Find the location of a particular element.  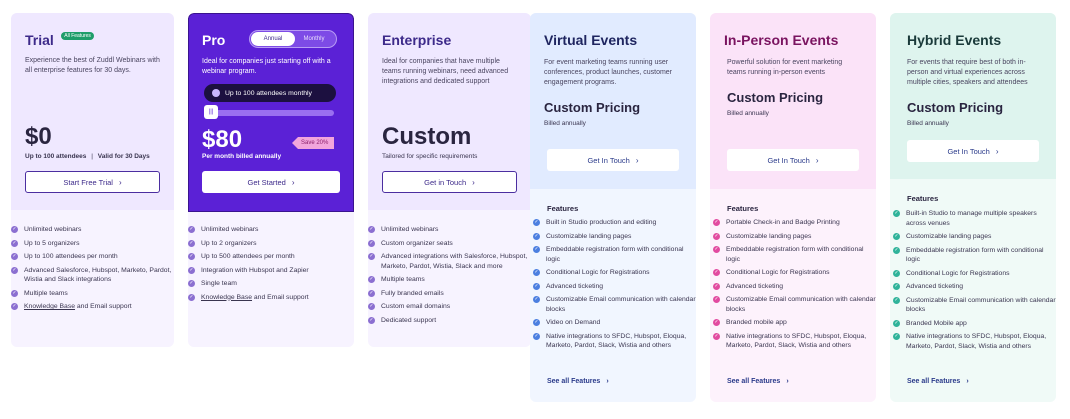

list-item: ✓ Knowledge Base and Email support is located at coordinates (248, 297).